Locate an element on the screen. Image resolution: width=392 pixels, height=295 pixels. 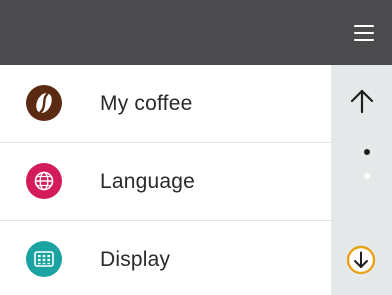
display-icon is located at coordinates (44, 259).